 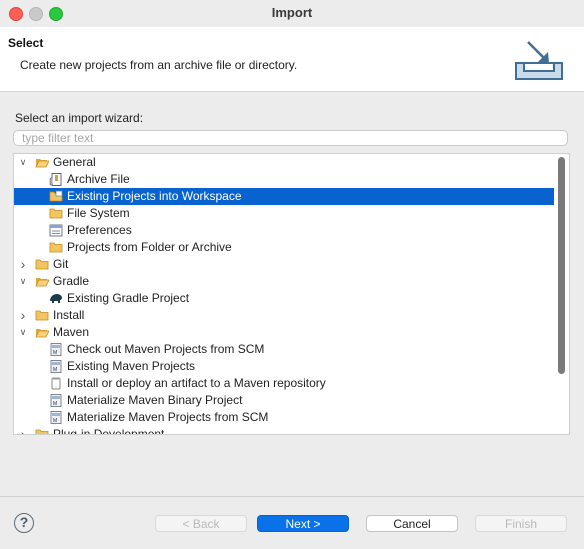 I want to click on tree-scrollbar, so click(x=561, y=265).